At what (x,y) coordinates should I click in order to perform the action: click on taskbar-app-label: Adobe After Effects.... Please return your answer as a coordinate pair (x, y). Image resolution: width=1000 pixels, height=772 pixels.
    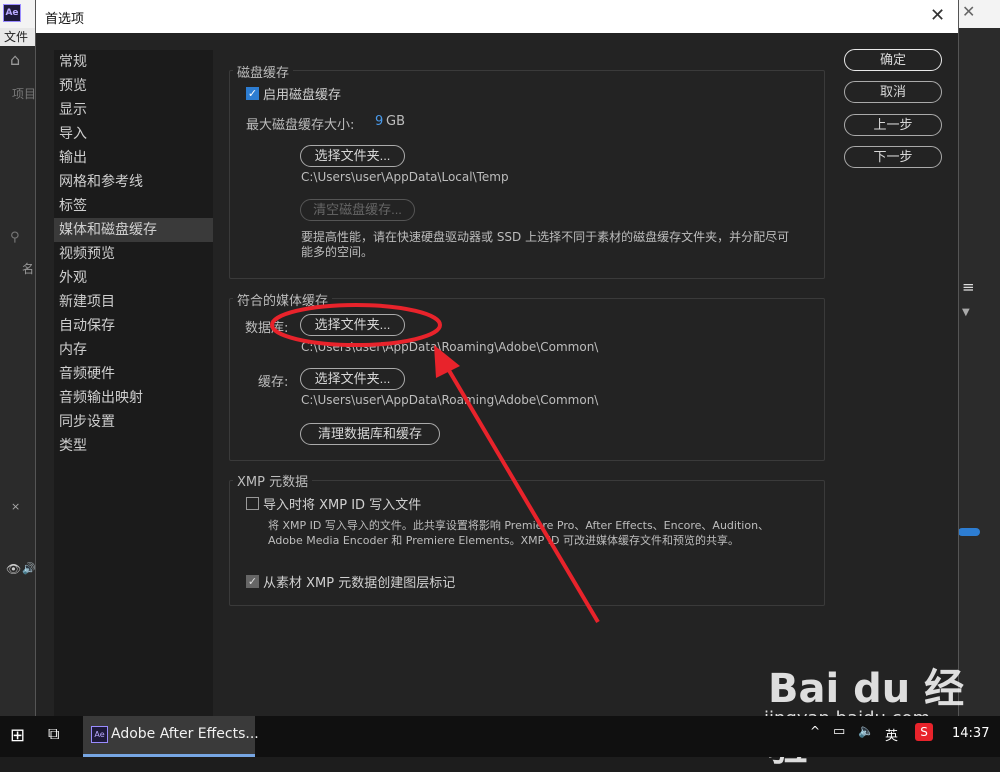
    Looking at the image, I should click on (185, 734).